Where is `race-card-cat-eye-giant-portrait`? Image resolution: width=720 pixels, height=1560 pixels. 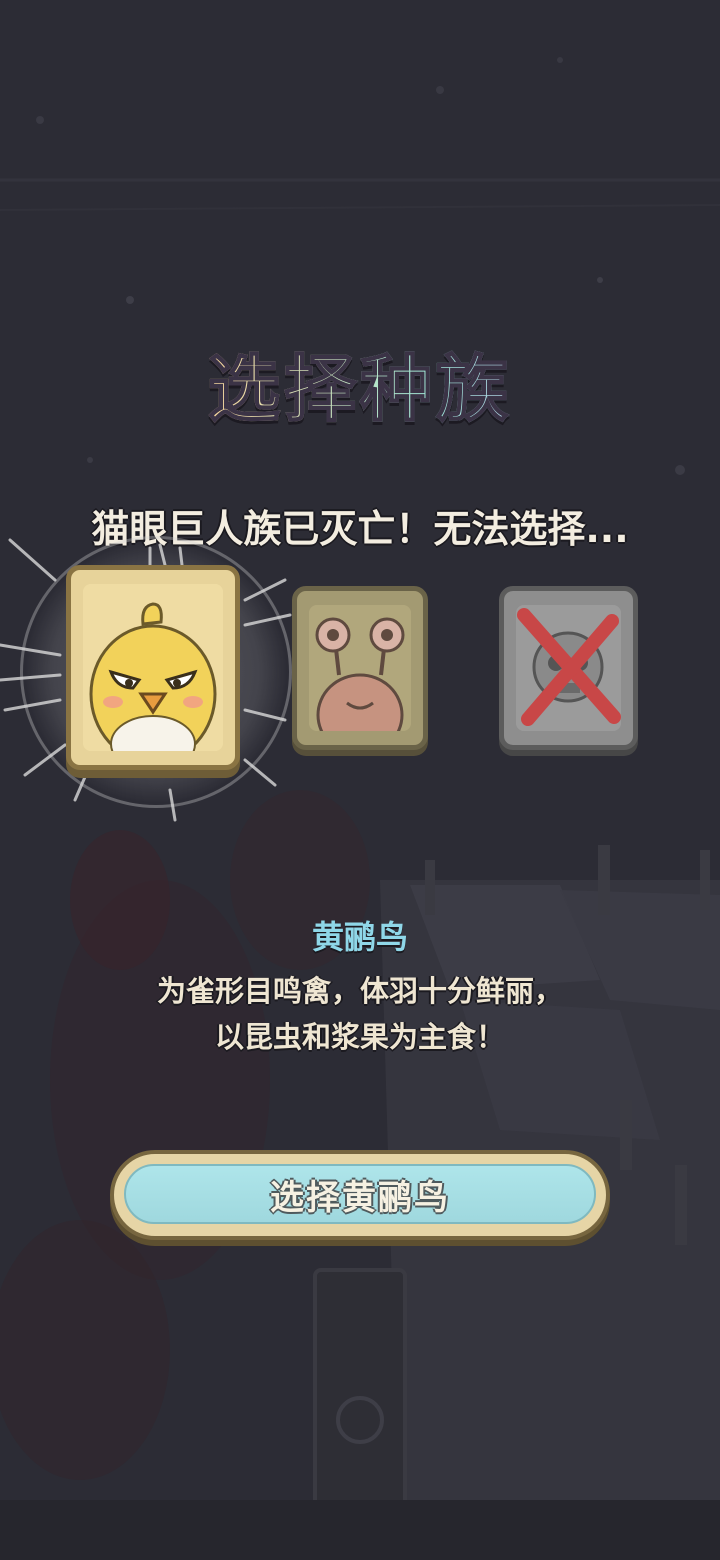 race-card-cat-eye-giant-portrait is located at coordinates (568, 668).